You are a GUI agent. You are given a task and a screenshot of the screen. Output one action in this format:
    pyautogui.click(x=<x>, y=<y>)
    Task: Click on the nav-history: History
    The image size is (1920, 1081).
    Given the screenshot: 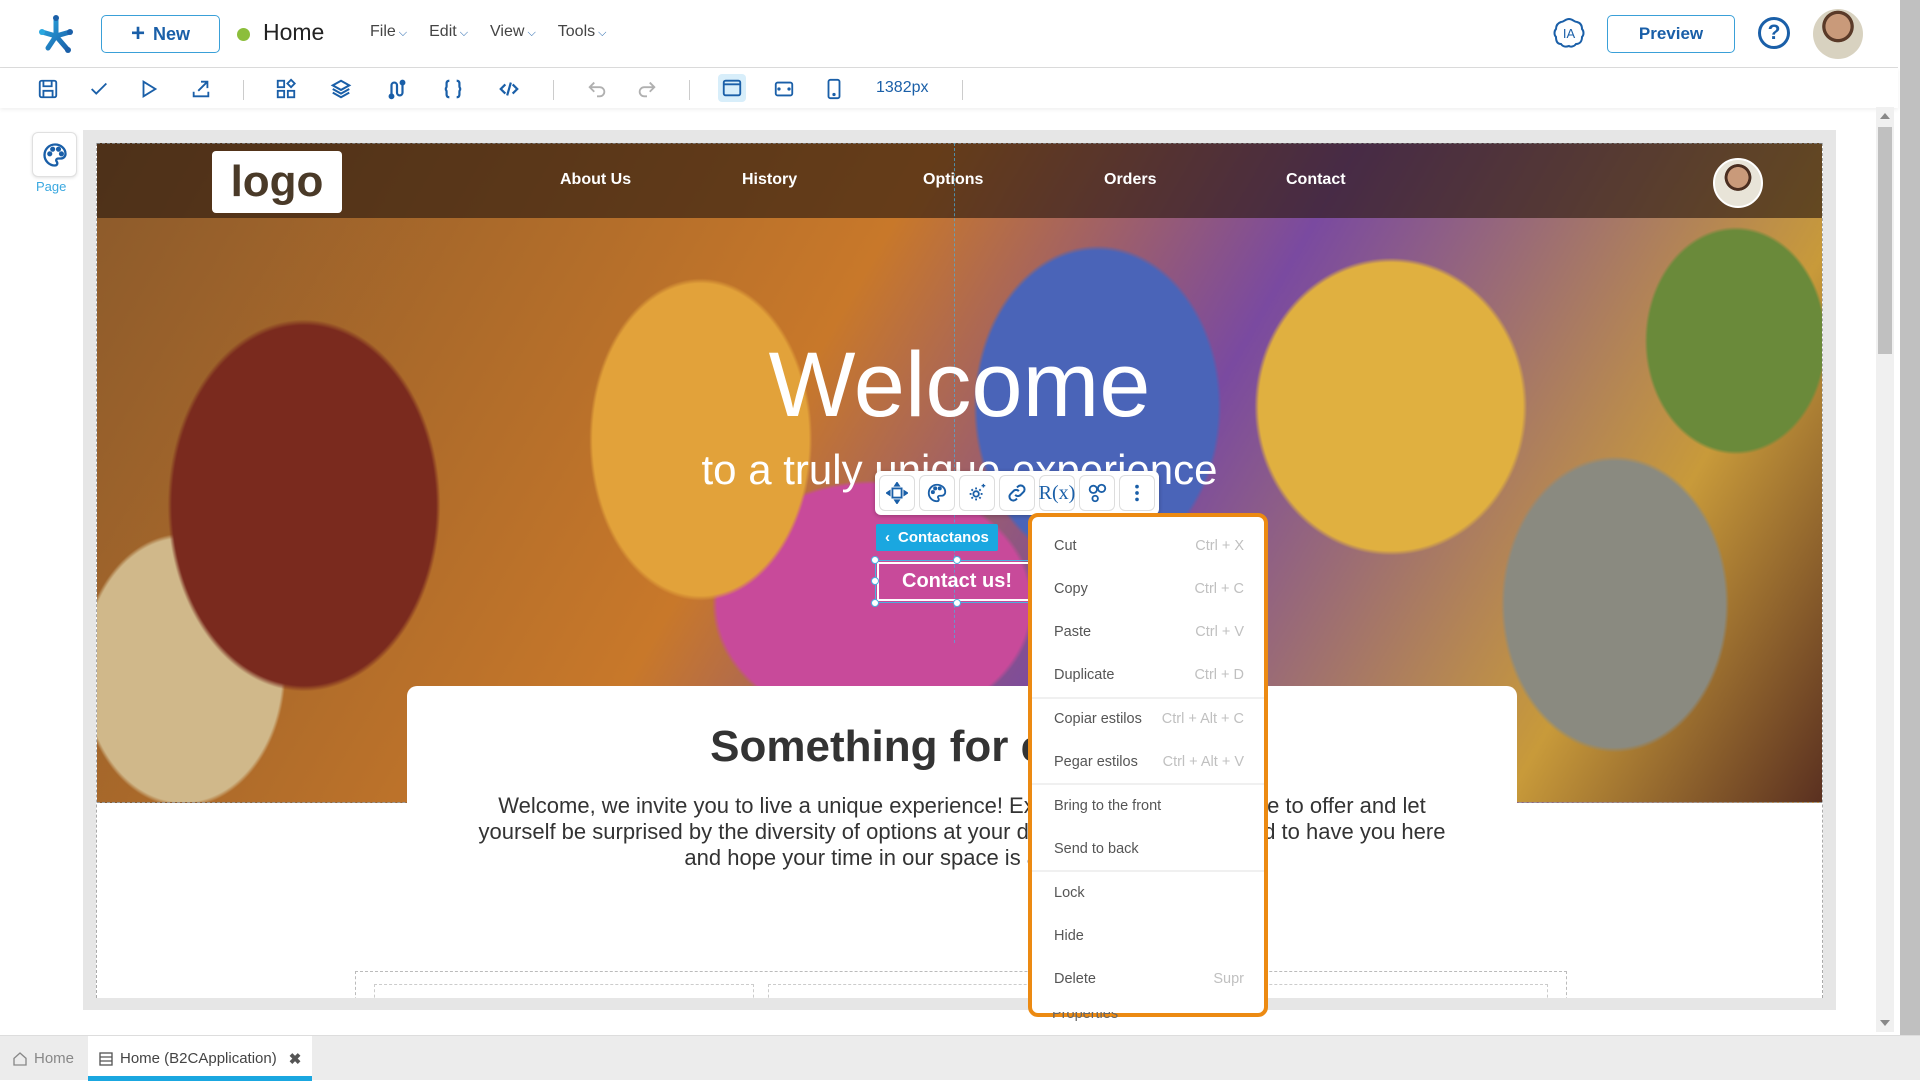 What is the action you would take?
    pyautogui.click(x=769, y=180)
    